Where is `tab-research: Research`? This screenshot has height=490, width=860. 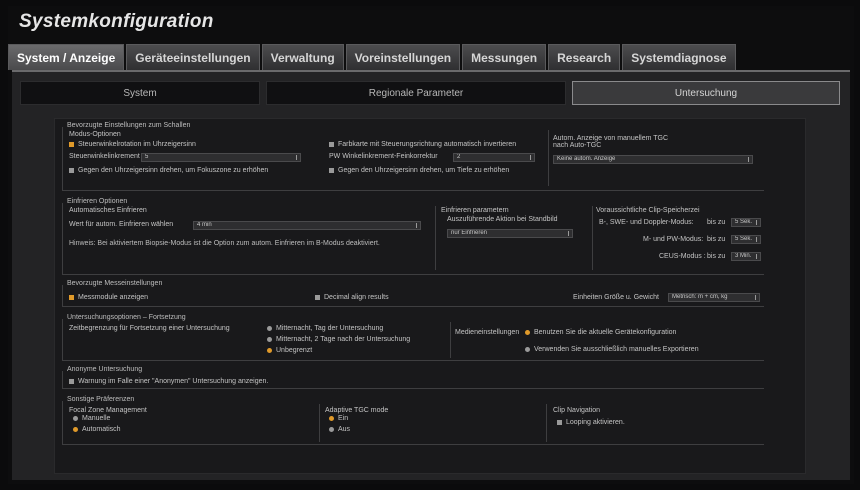
tab-research: Research is located at coordinates (584, 57).